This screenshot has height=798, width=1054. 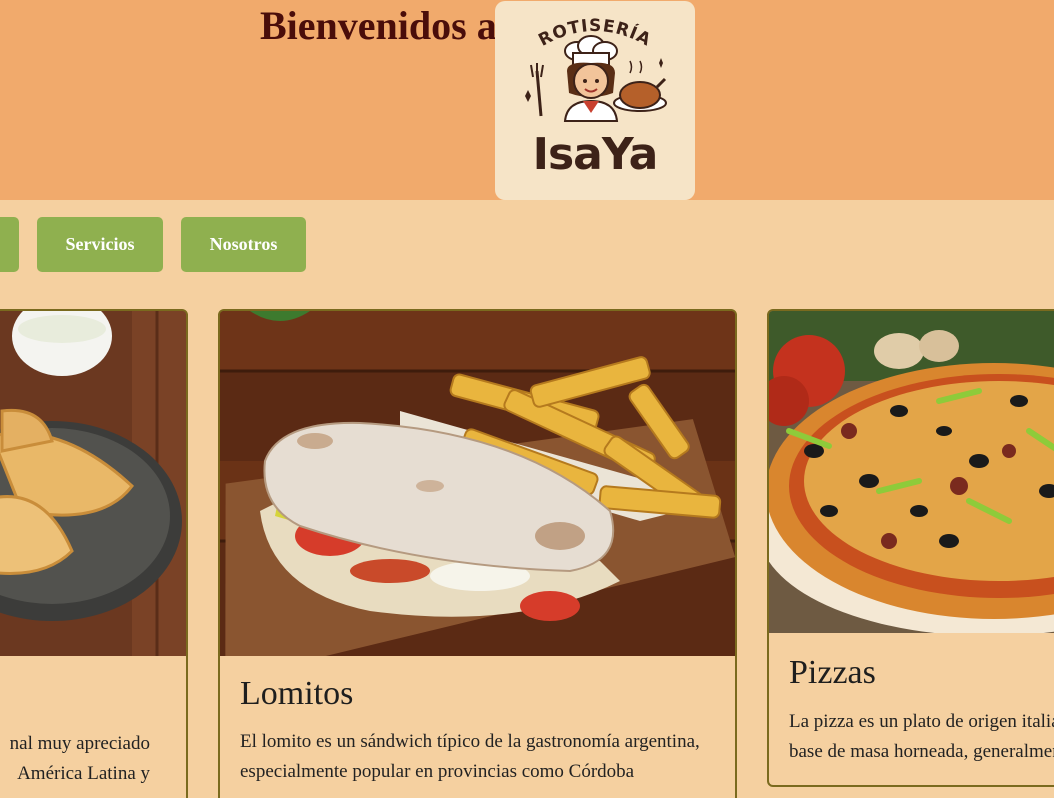 What do you see at coordinates (243, 244) in the screenshot?
I see `nav-button-nosotros: Nosotros` at bounding box center [243, 244].